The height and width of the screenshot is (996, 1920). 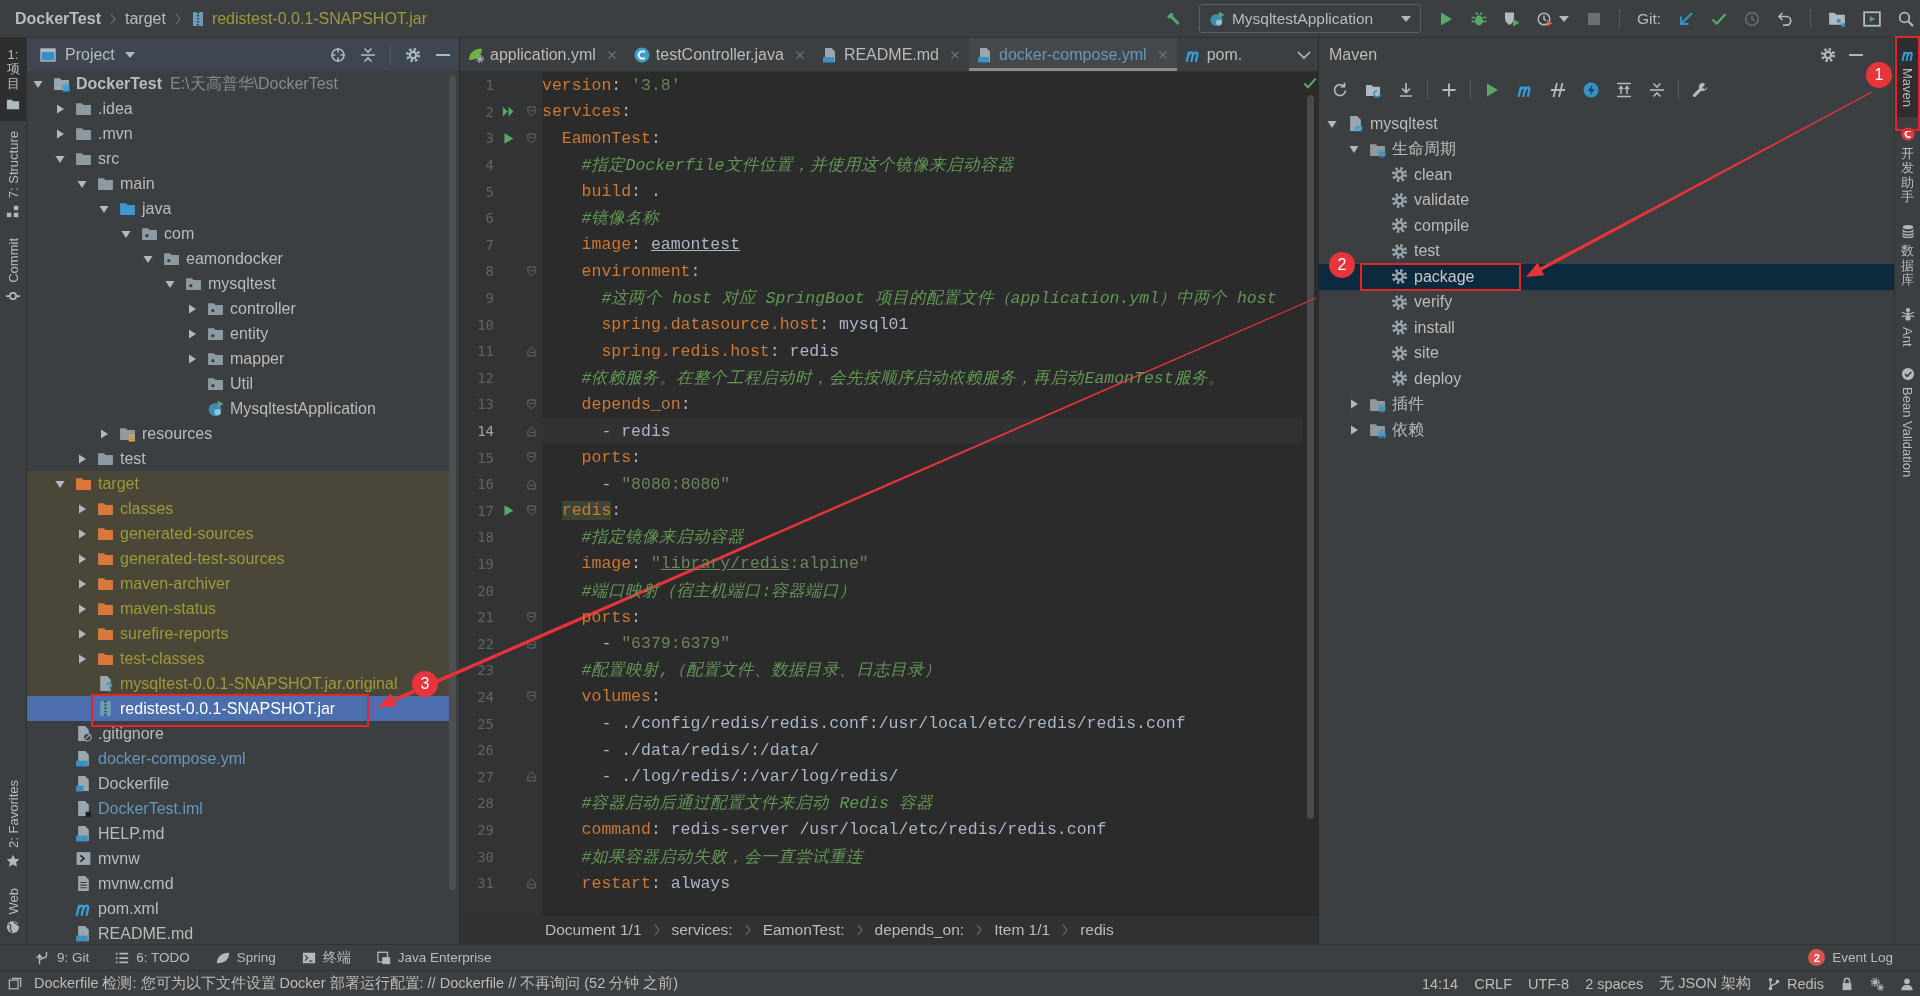 I want to click on breadcrumb-item: services:, so click(x=702, y=930).